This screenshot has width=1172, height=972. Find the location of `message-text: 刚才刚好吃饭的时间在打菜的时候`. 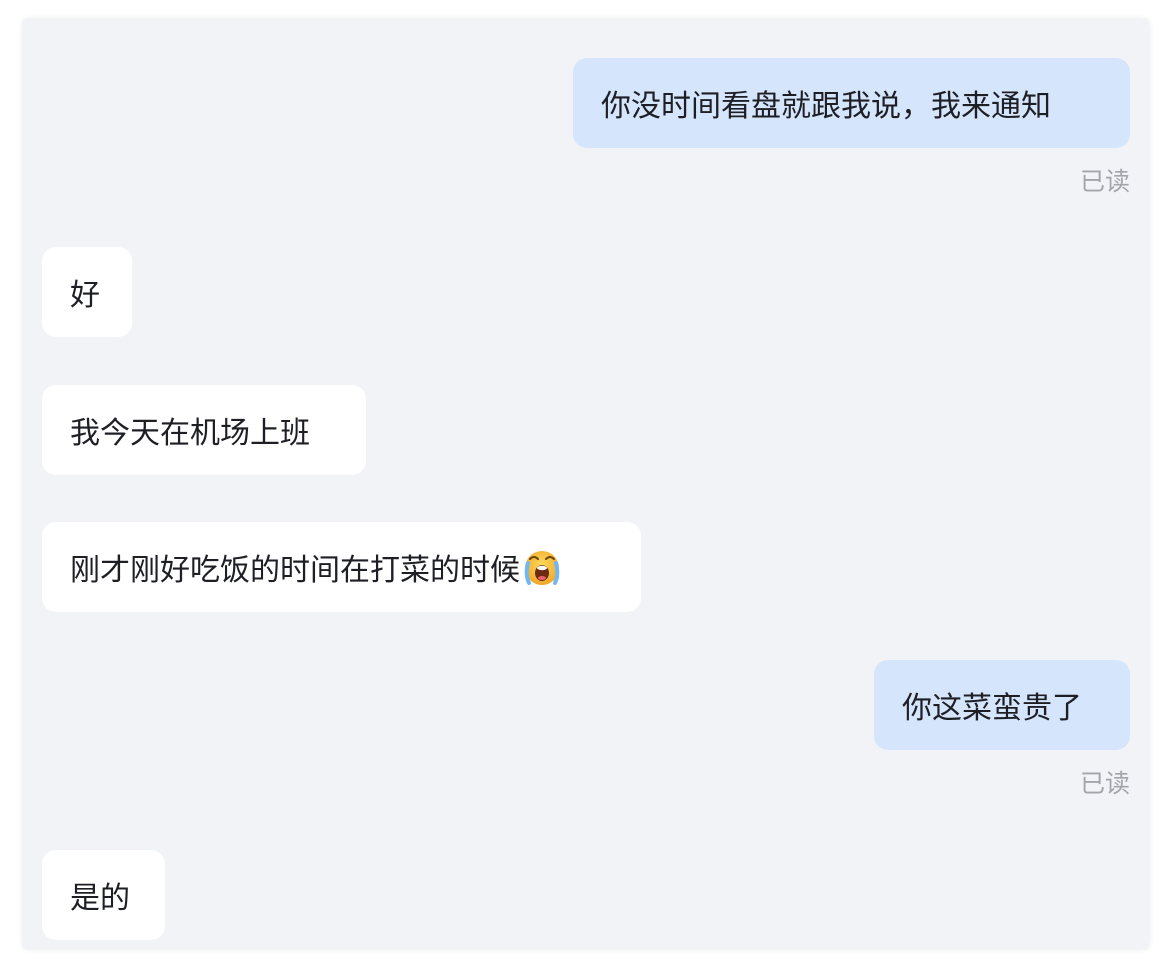

message-text: 刚才刚好吃饭的时间在打菜的时候 is located at coordinates (295, 570).